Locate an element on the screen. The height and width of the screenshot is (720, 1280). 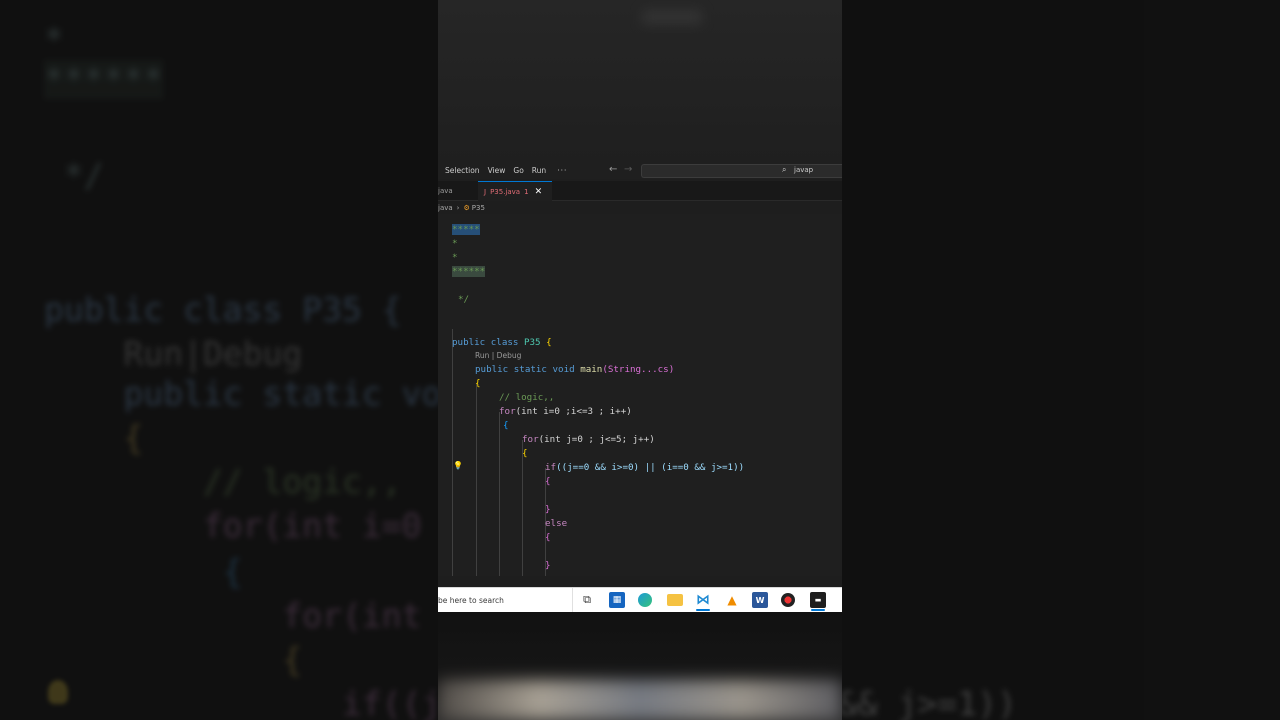
keyword: class is located at coordinates (504, 342).